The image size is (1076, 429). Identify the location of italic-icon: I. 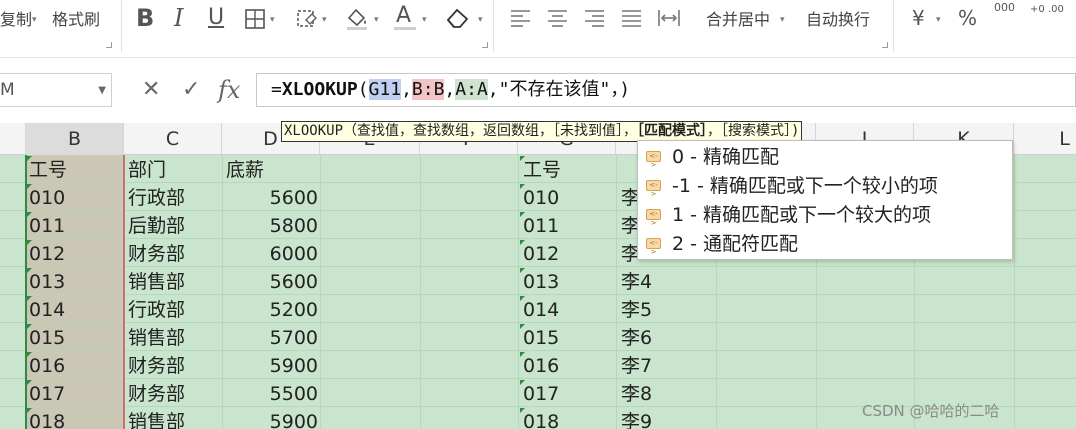
(178, 18).